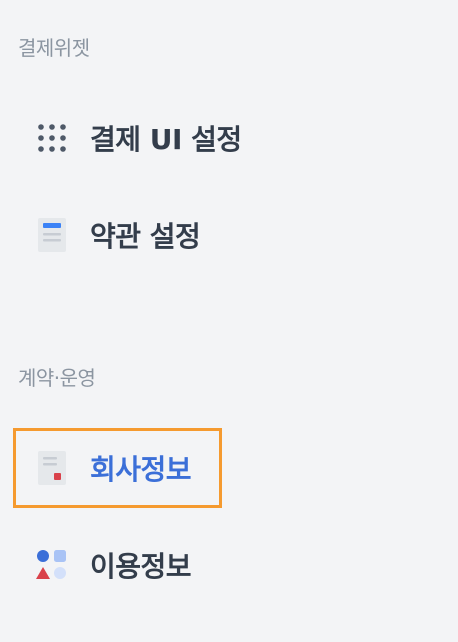 This screenshot has height=642, width=458. I want to click on section-title-payment-widget: 결제위젯, so click(54, 48).